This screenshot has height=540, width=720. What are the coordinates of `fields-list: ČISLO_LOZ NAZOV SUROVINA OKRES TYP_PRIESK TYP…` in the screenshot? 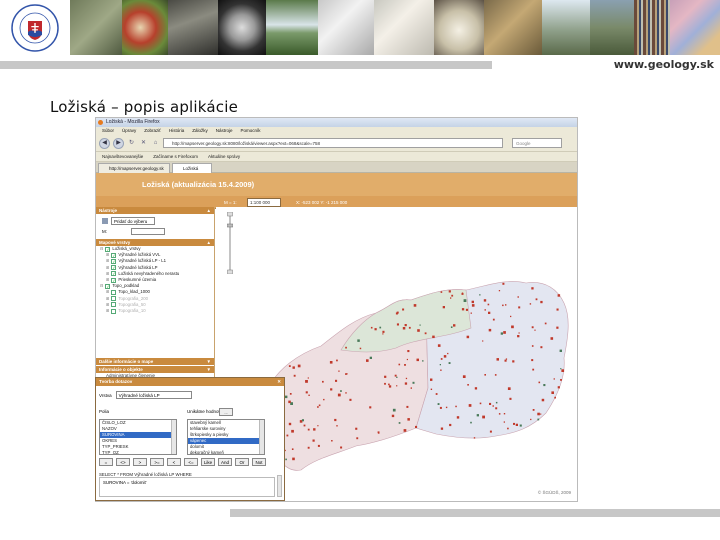 It's located at (138, 437).